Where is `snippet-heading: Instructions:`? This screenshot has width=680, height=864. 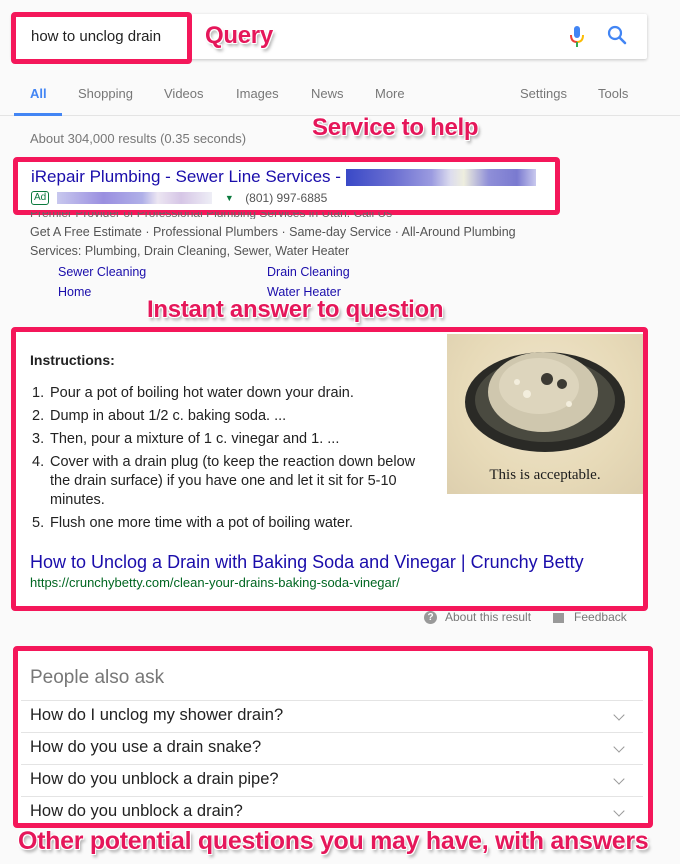
snippet-heading: Instructions: is located at coordinates (72, 360).